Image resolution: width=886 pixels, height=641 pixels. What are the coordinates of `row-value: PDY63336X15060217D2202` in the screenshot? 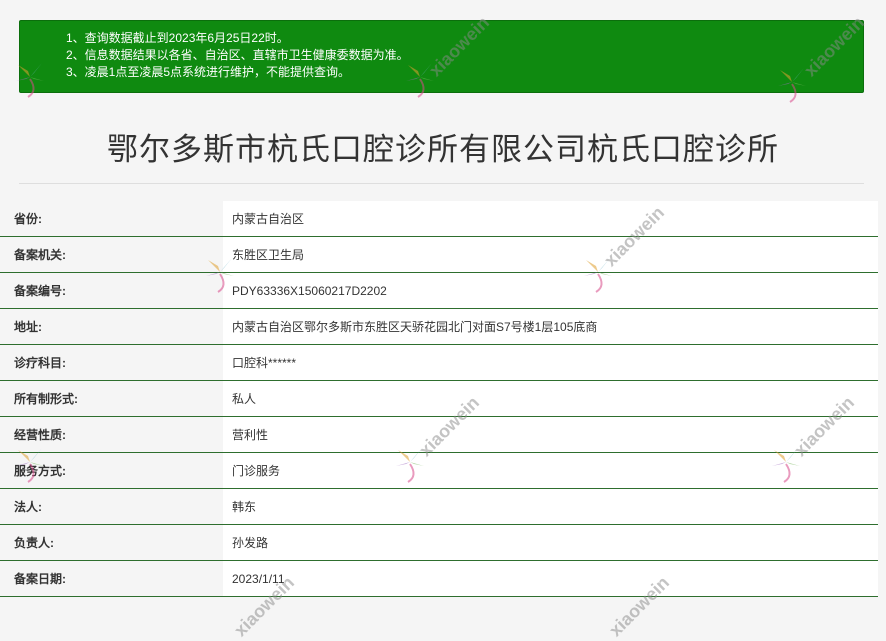 It's located at (550, 290).